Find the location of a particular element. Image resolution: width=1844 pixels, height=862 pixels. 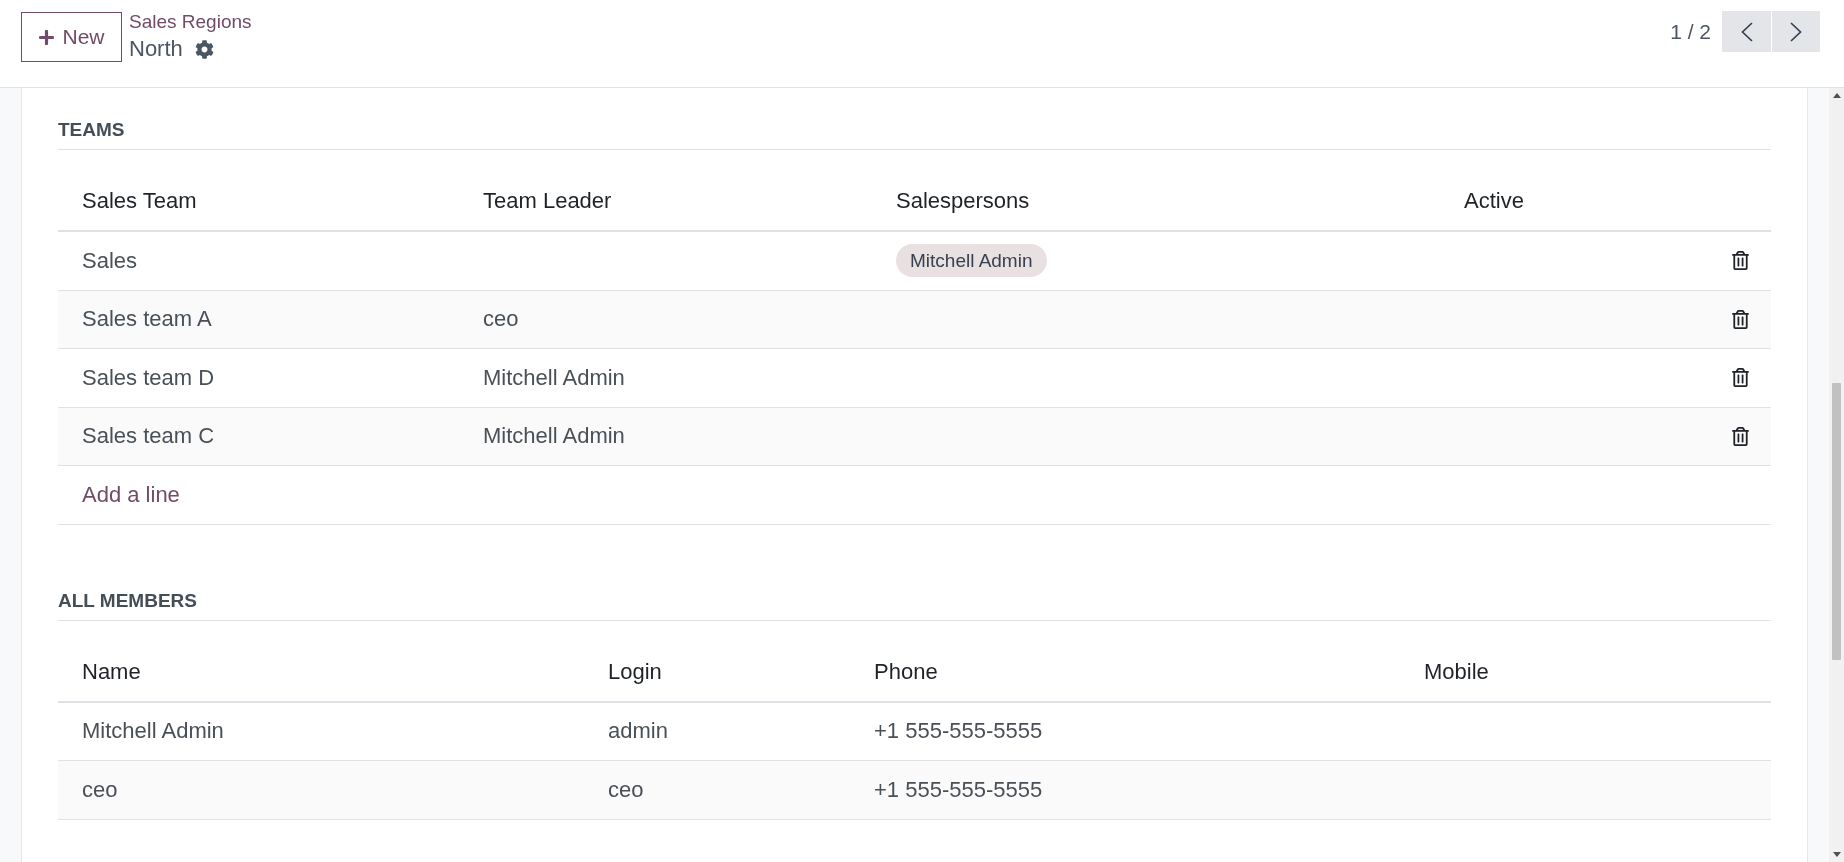

pager-value: 1 / 2 is located at coordinates (1690, 31).